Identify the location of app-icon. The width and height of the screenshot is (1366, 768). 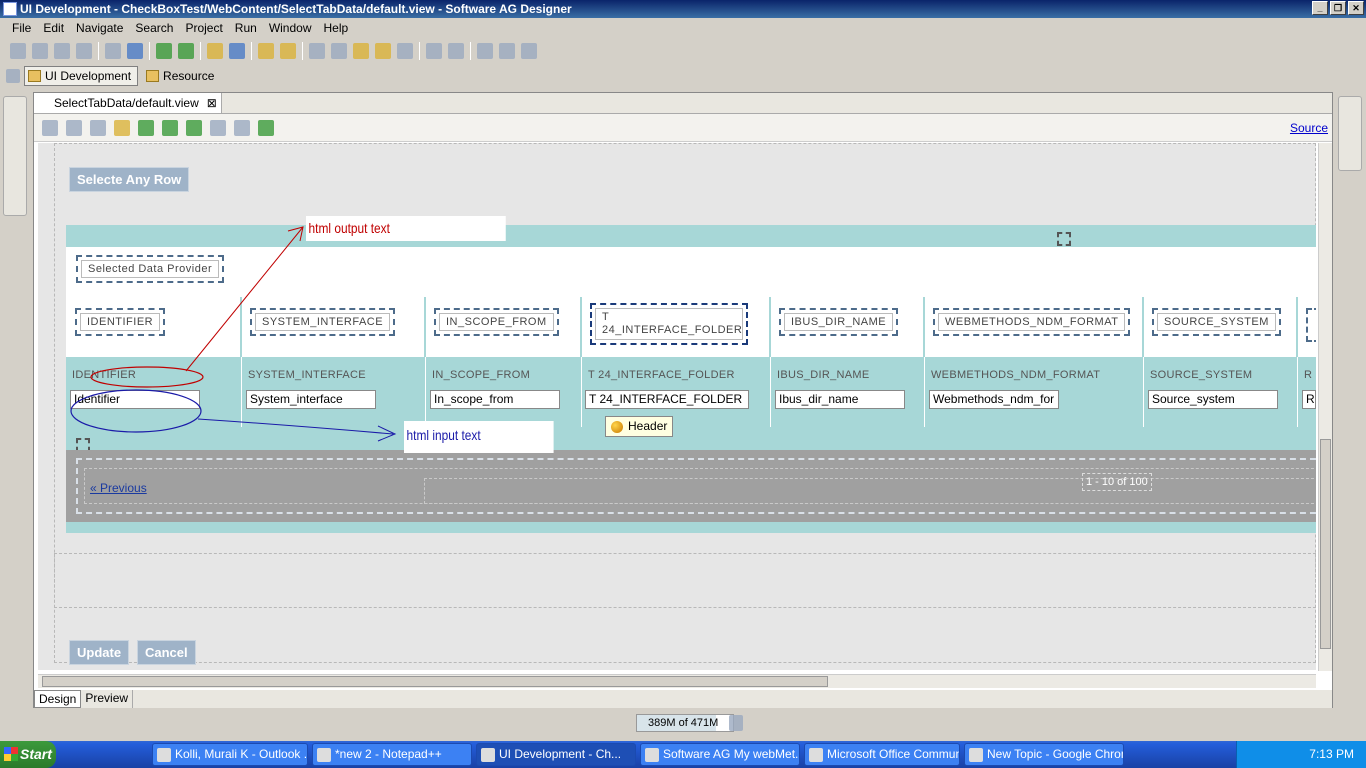
(10, 9).